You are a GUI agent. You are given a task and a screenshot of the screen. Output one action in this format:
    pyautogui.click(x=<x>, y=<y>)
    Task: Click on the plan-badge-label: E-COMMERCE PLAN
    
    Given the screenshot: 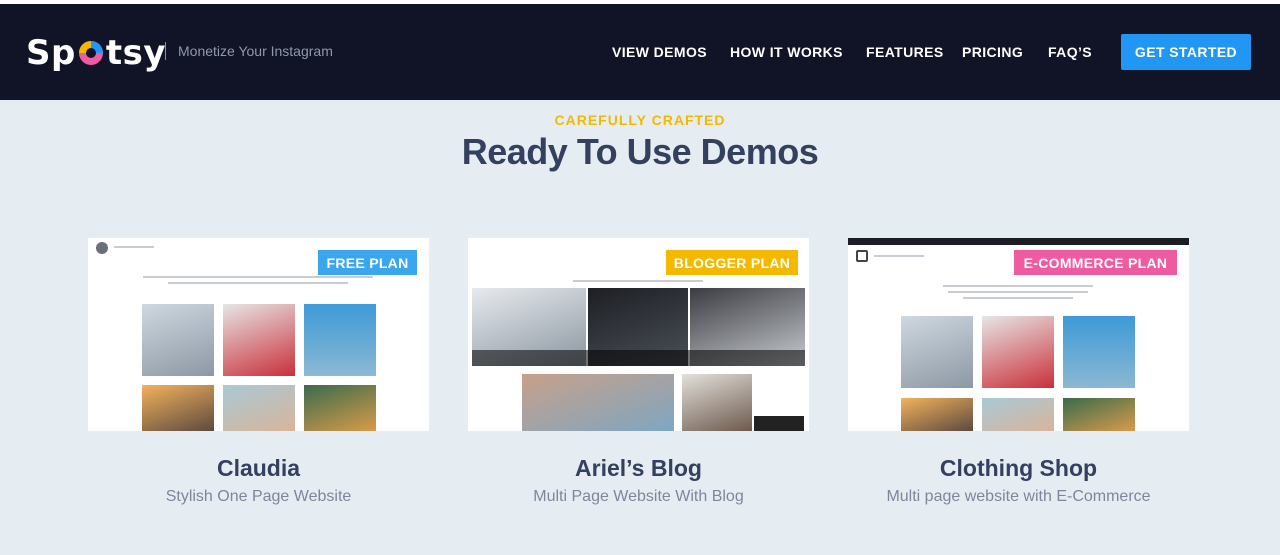 What is the action you would take?
    pyautogui.click(x=1095, y=262)
    